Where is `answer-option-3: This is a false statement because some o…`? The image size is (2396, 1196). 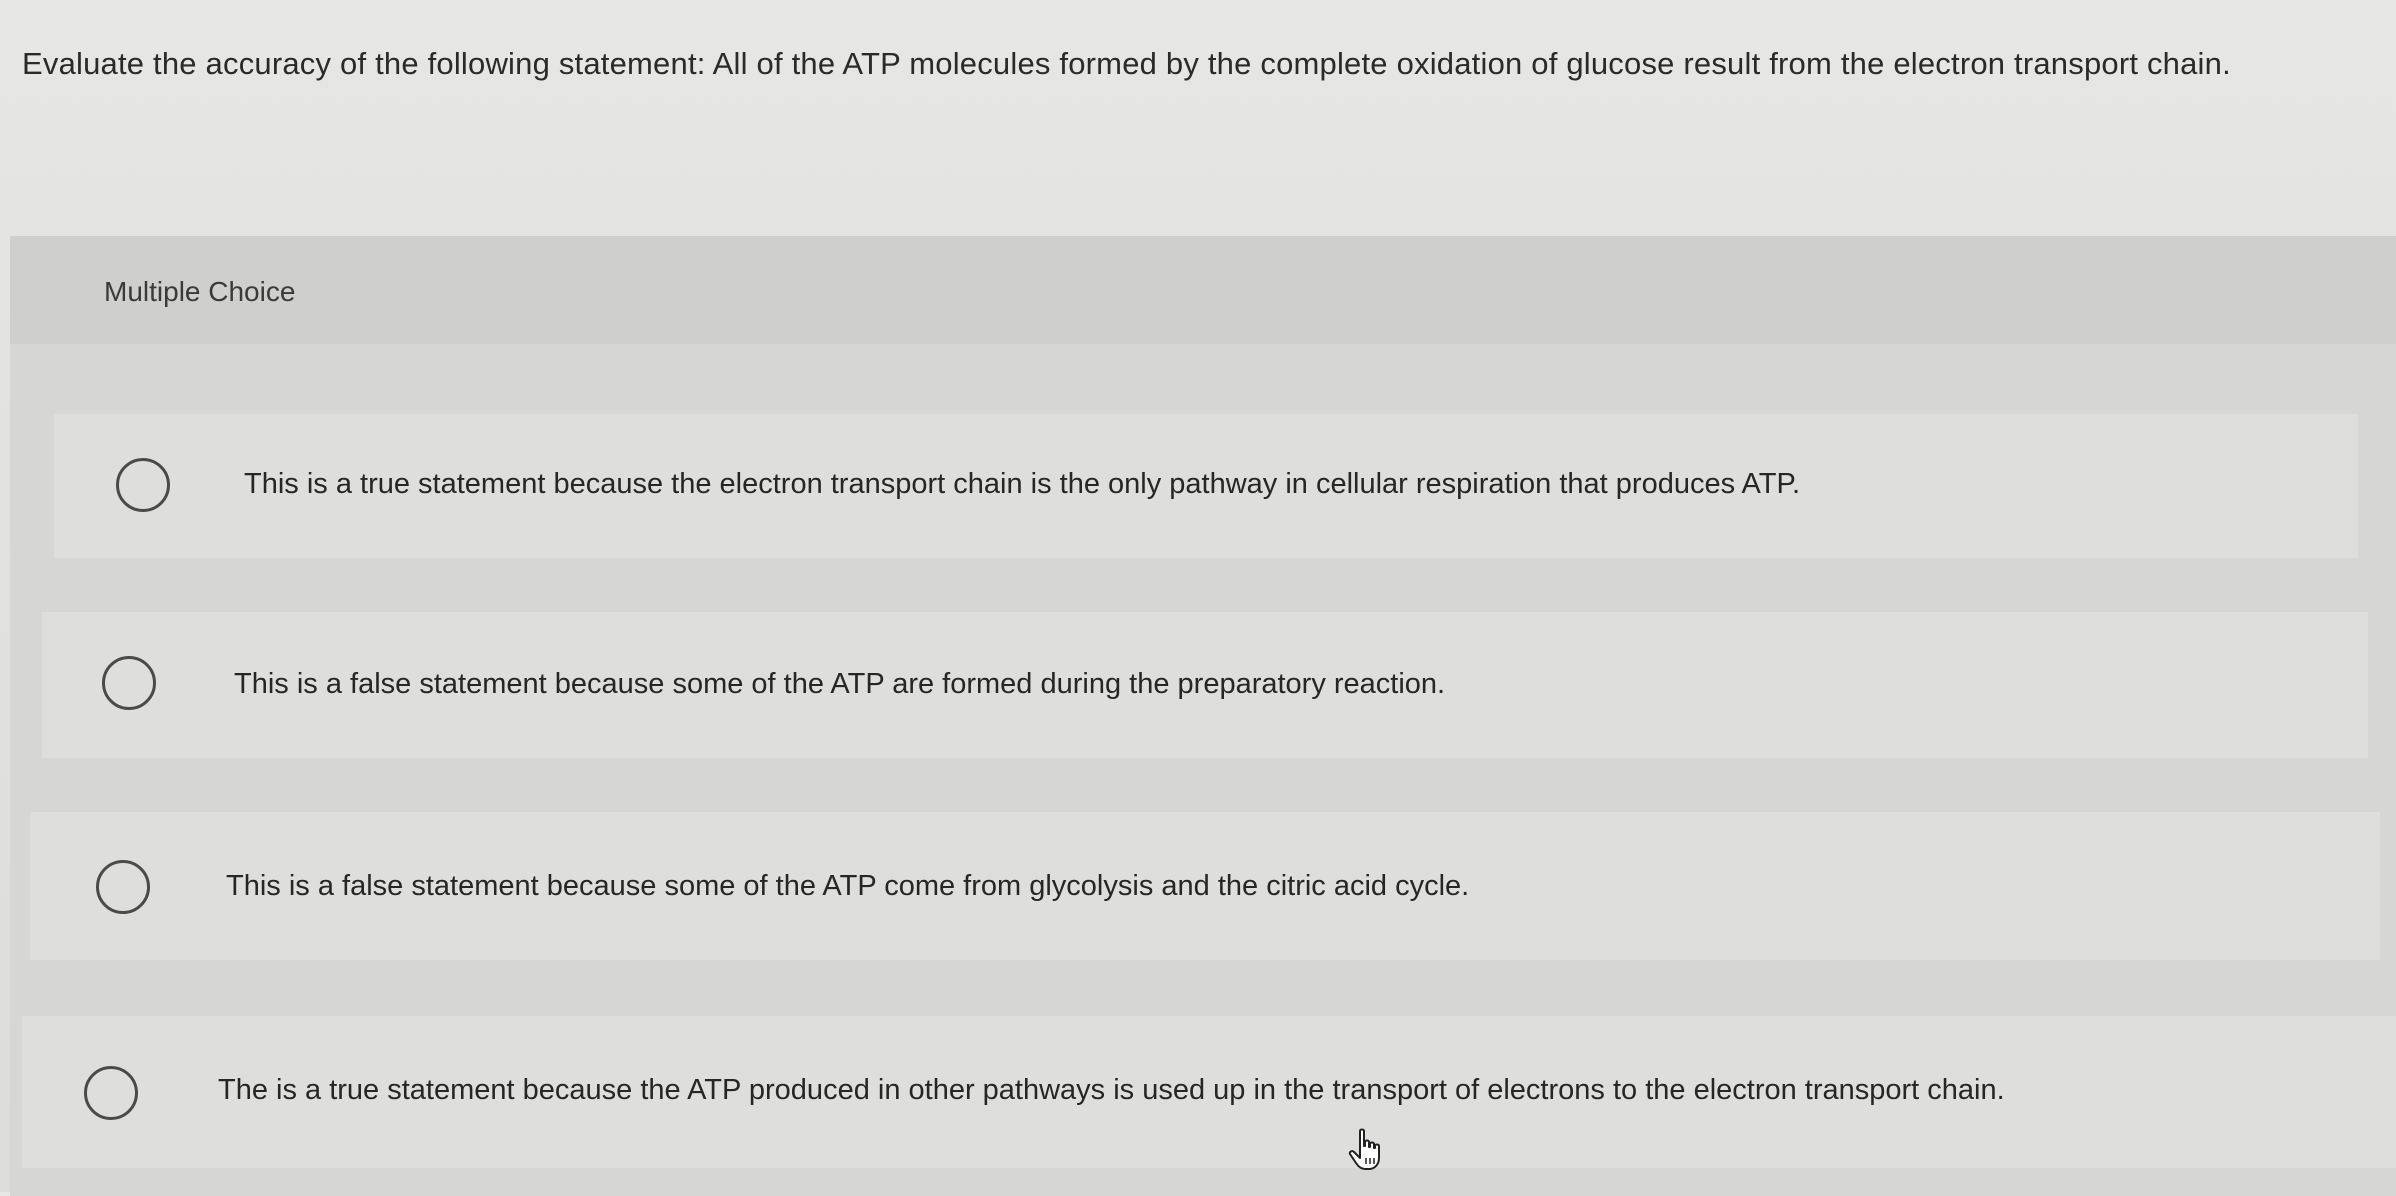
answer-option-3: This is a false statement because some o… is located at coordinates (1205, 886).